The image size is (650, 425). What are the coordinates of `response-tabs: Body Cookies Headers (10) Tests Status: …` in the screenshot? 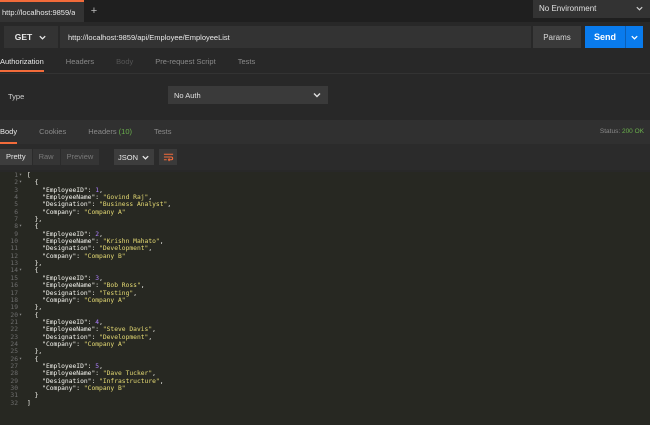 It's located at (325, 132).